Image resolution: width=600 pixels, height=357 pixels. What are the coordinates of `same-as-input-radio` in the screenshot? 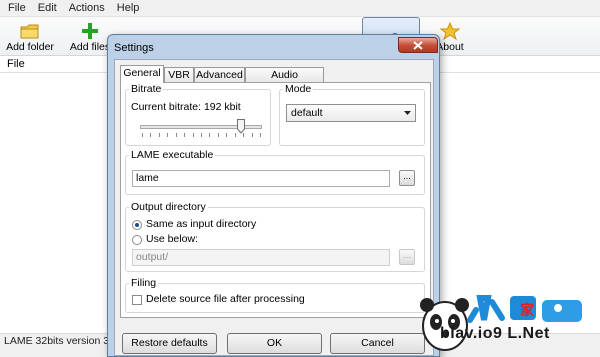 It's located at (137, 225).